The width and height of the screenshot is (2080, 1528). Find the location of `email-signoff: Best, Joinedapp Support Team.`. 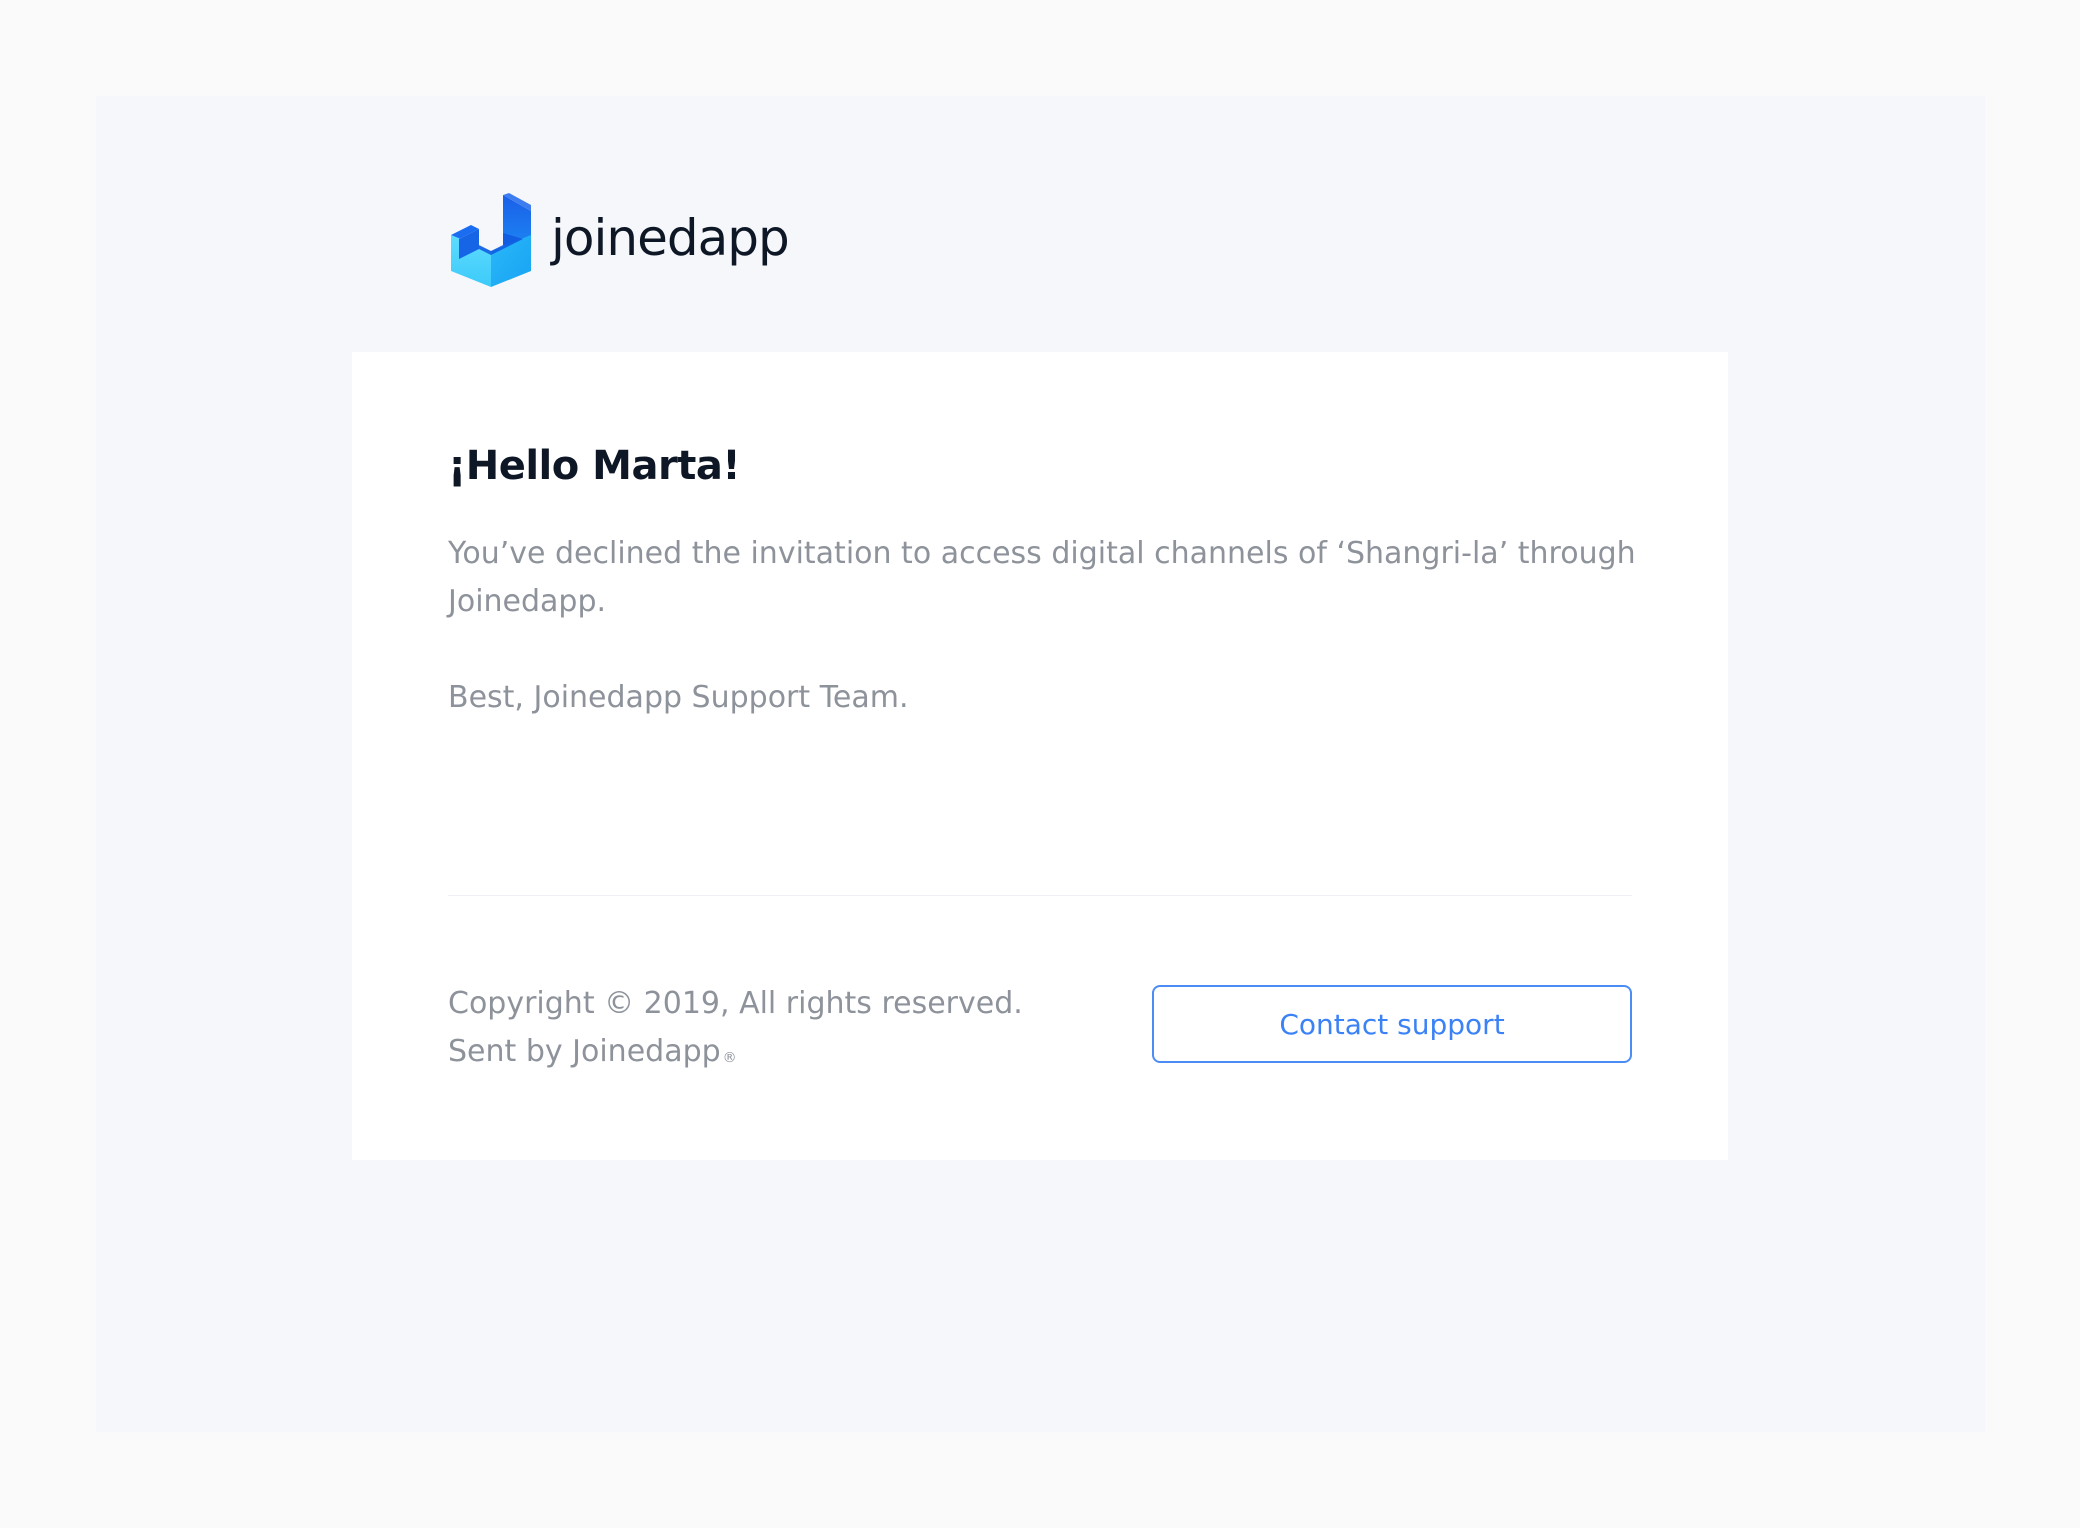

email-signoff: Best, Joinedapp Support Team. is located at coordinates (678, 697).